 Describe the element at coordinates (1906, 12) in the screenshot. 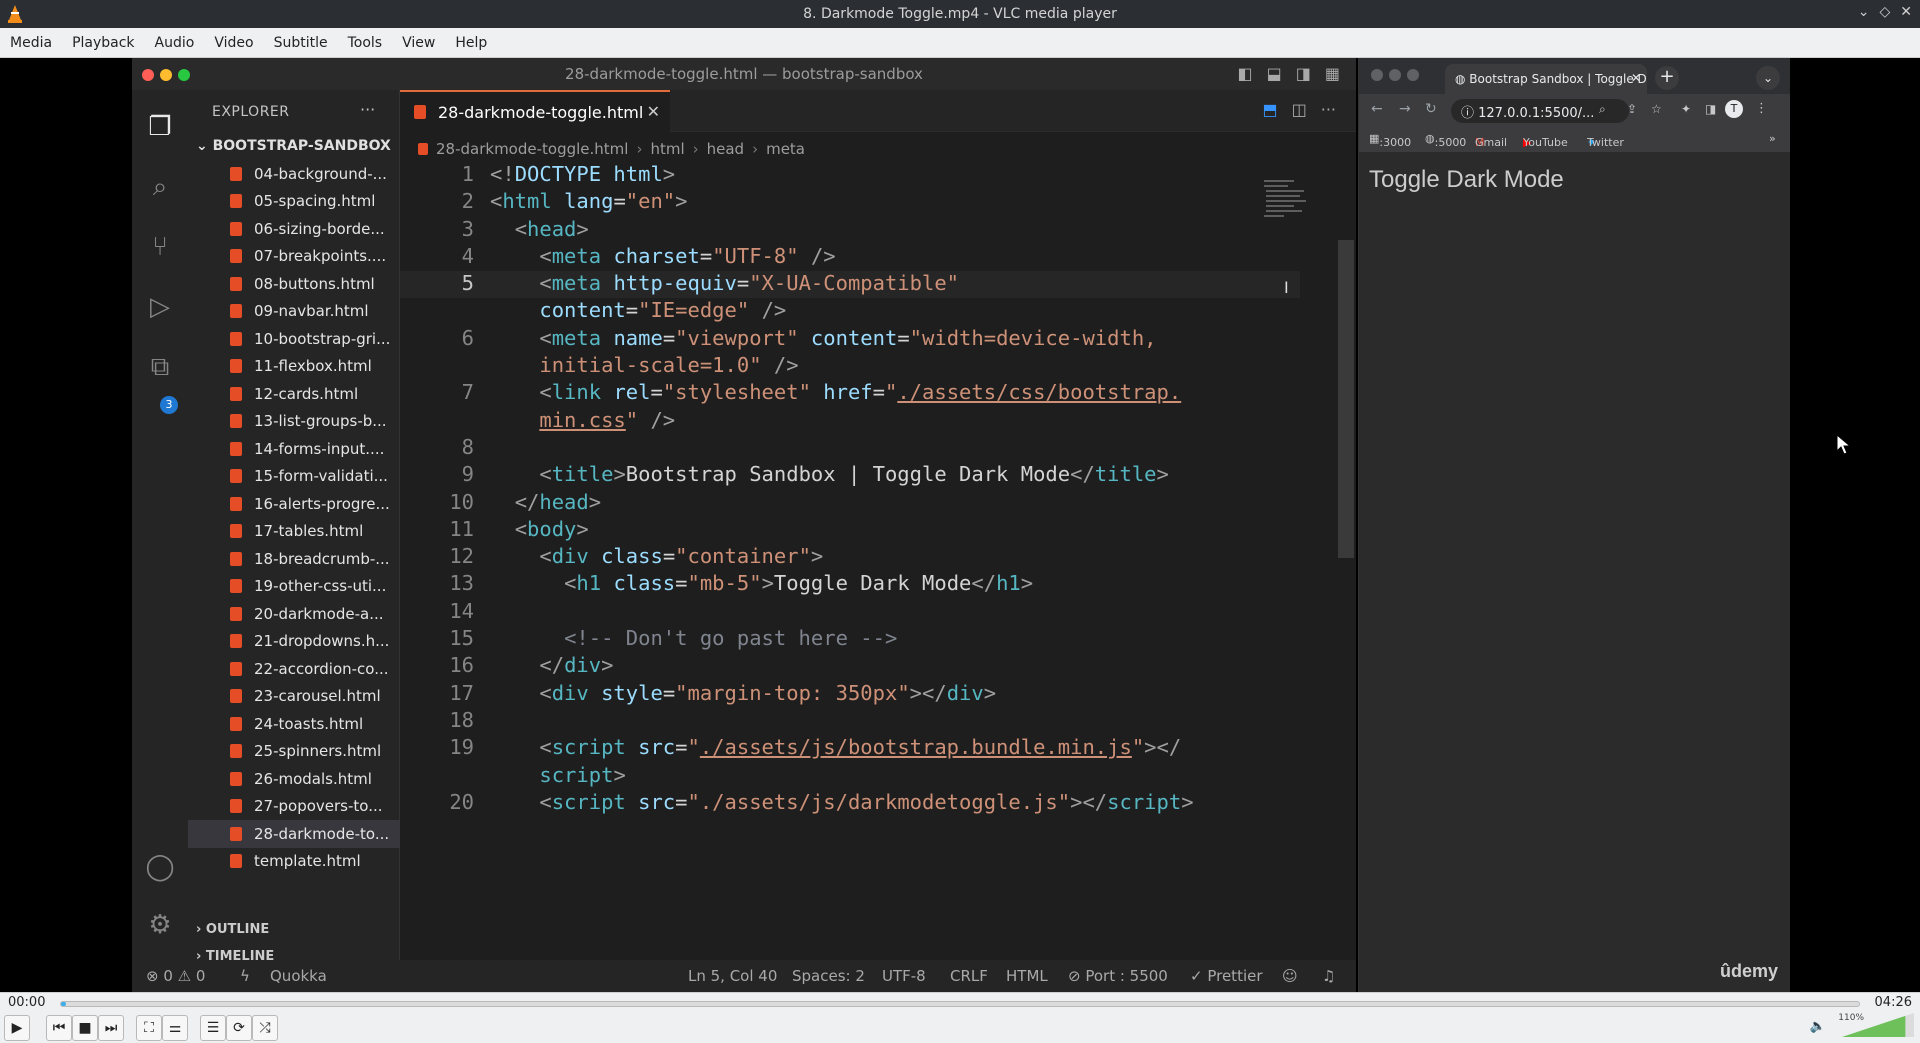

I see `close-icon: ✕` at that location.